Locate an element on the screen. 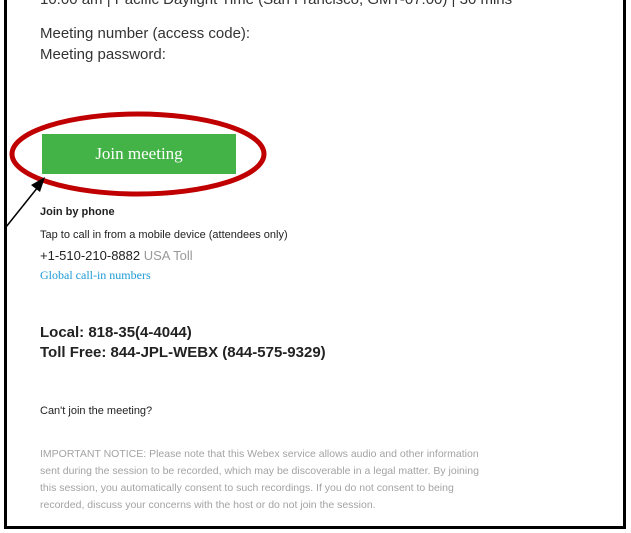 This screenshot has height=533, width=631. join-by-phone-heading: Join by phone is located at coordinates (77, 212).